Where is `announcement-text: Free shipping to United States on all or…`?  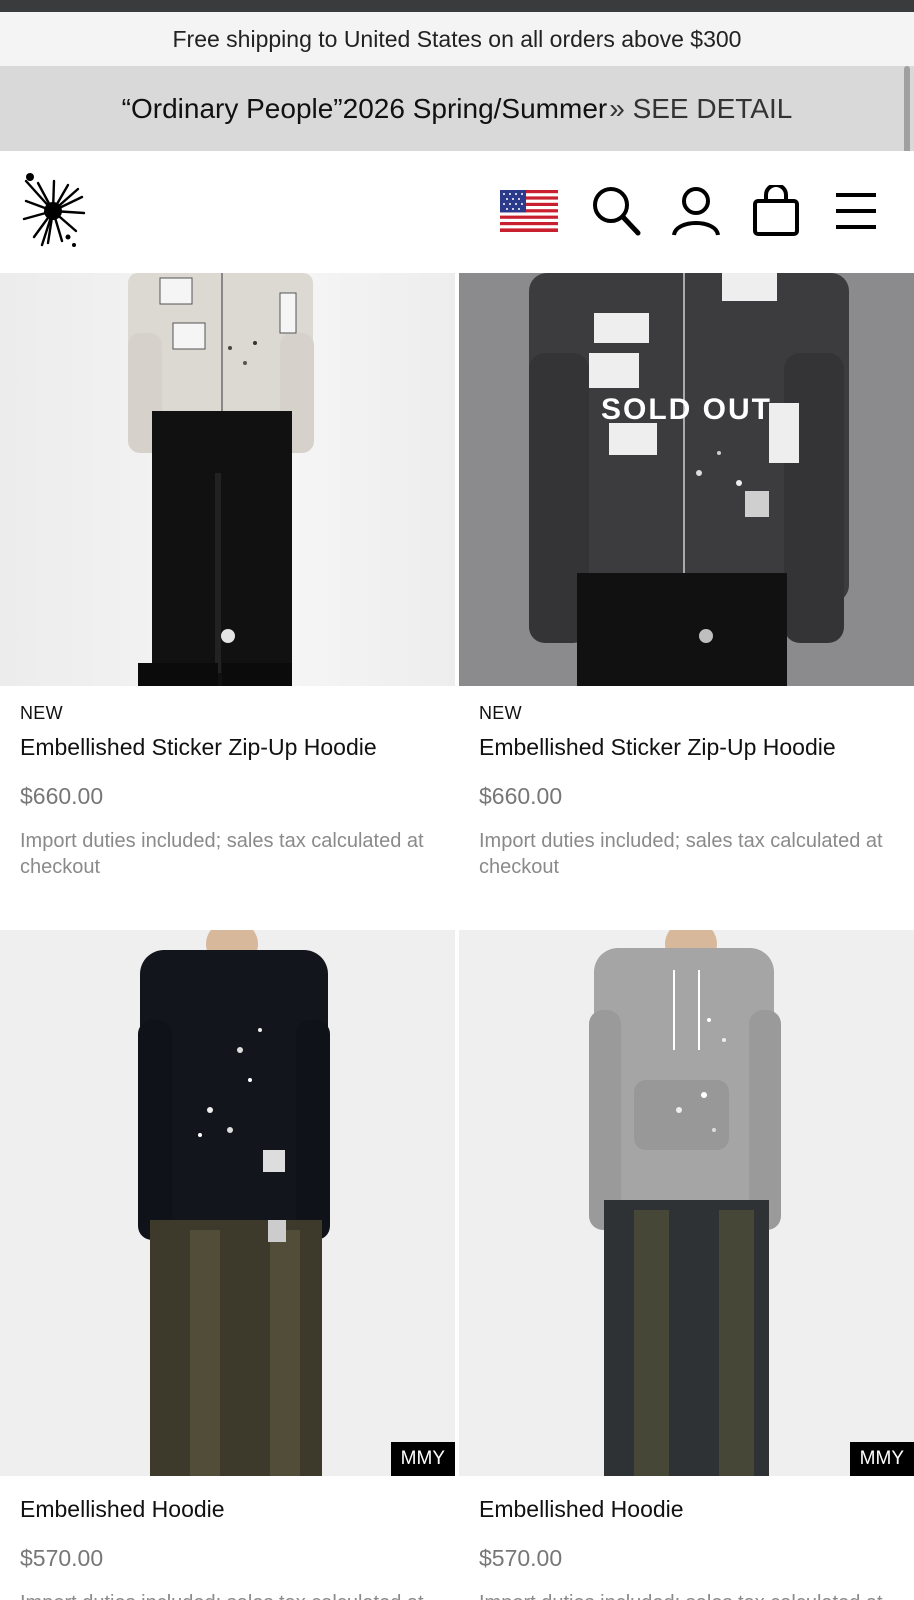 announcement-text: Free shipping to United States on all or… is located at coordinates (457, 38).